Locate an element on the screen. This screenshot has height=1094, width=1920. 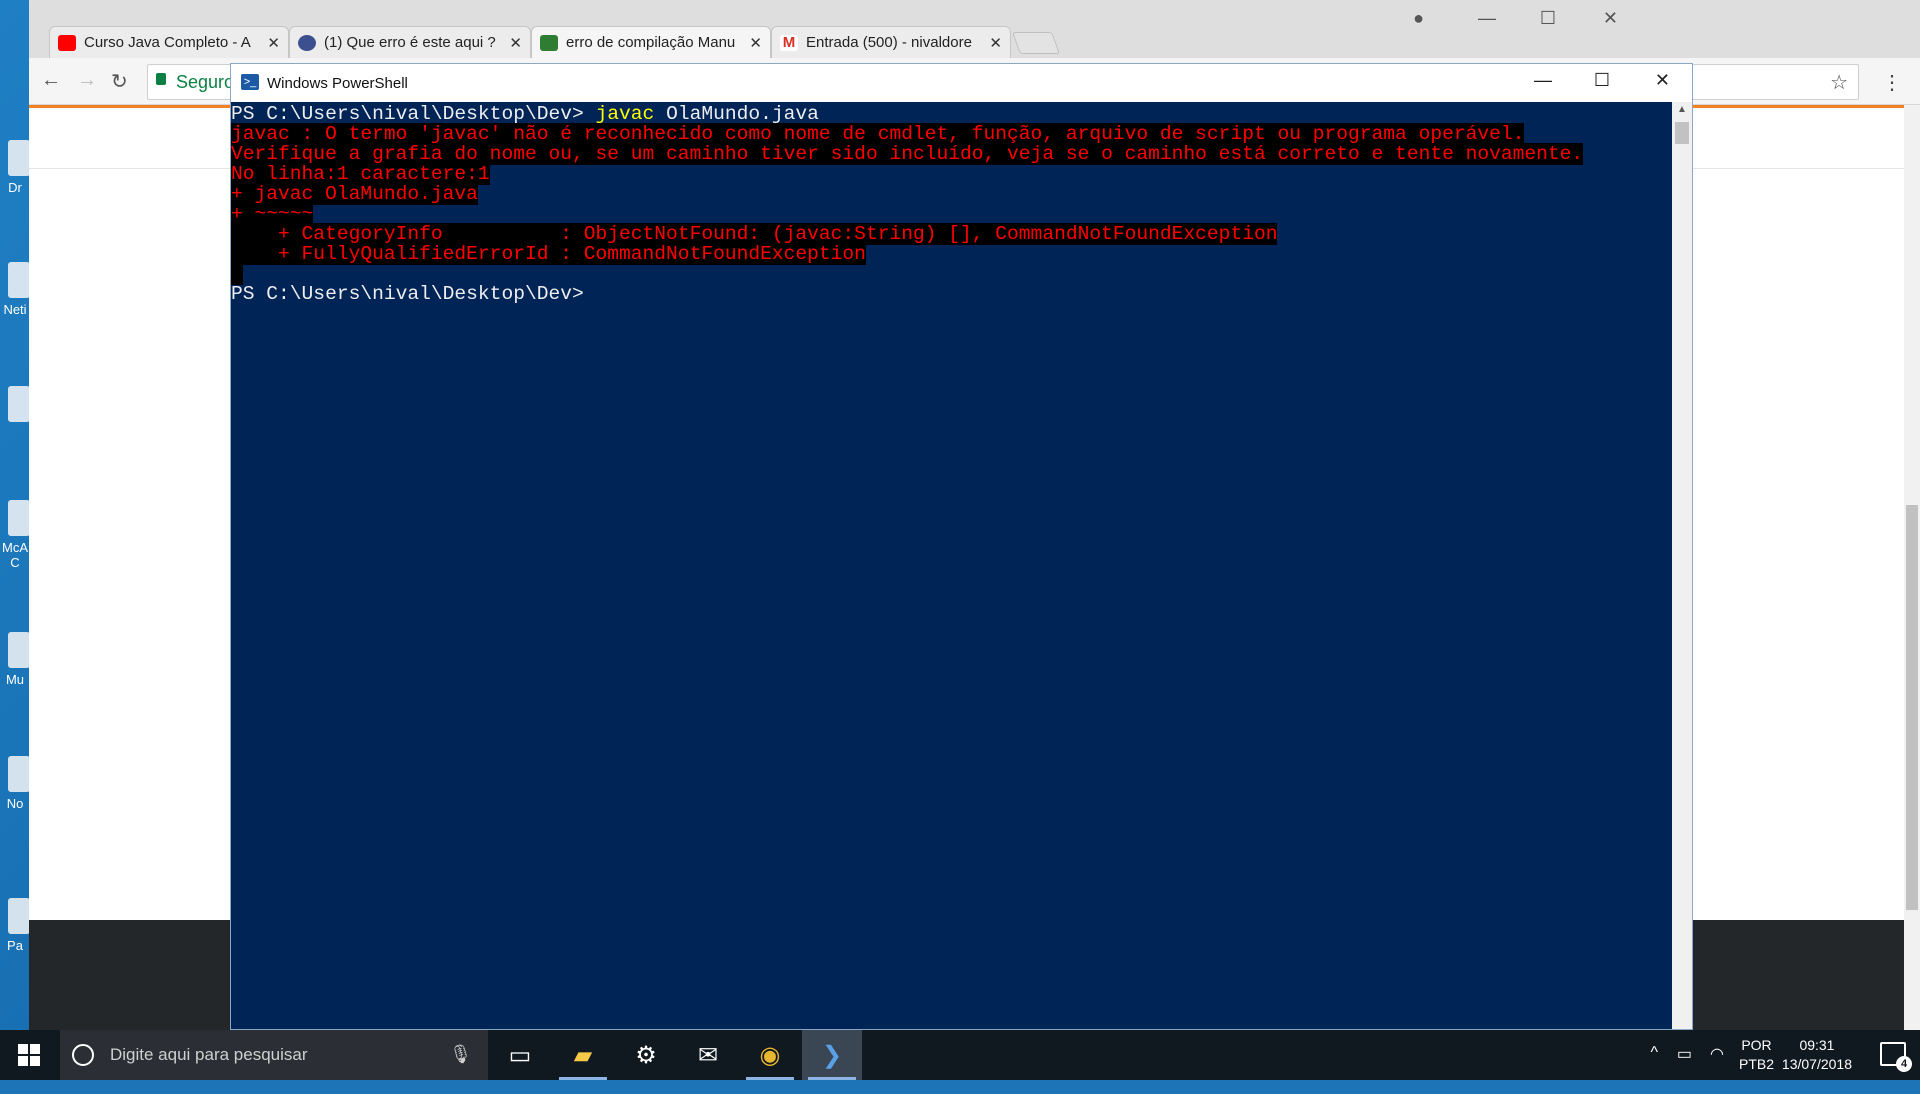
task-view-icon: ▭ is located at coordinates (520, 1055).